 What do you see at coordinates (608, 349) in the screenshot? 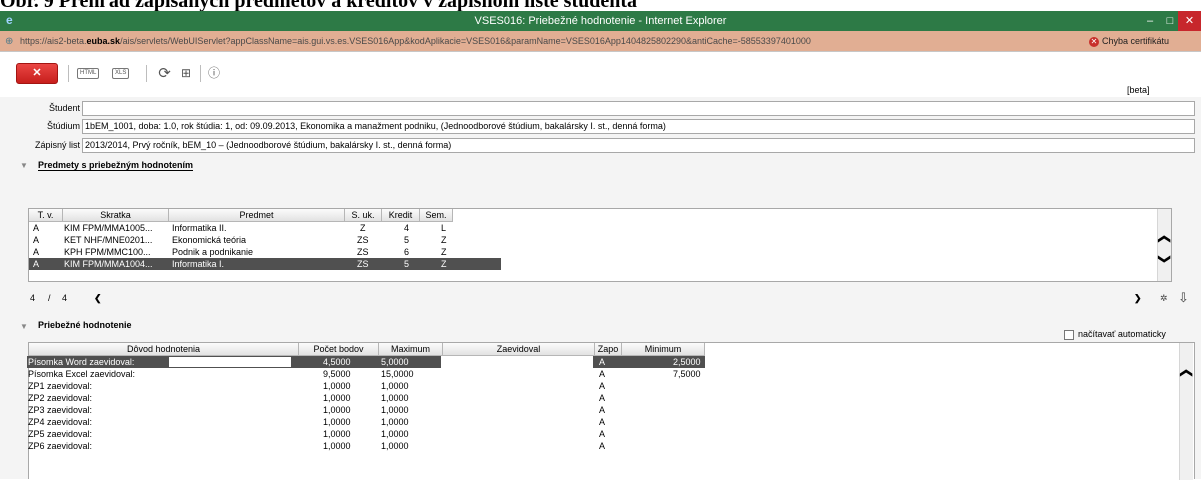
I see `column-header: Zapo` at bounding box center [608, 349].